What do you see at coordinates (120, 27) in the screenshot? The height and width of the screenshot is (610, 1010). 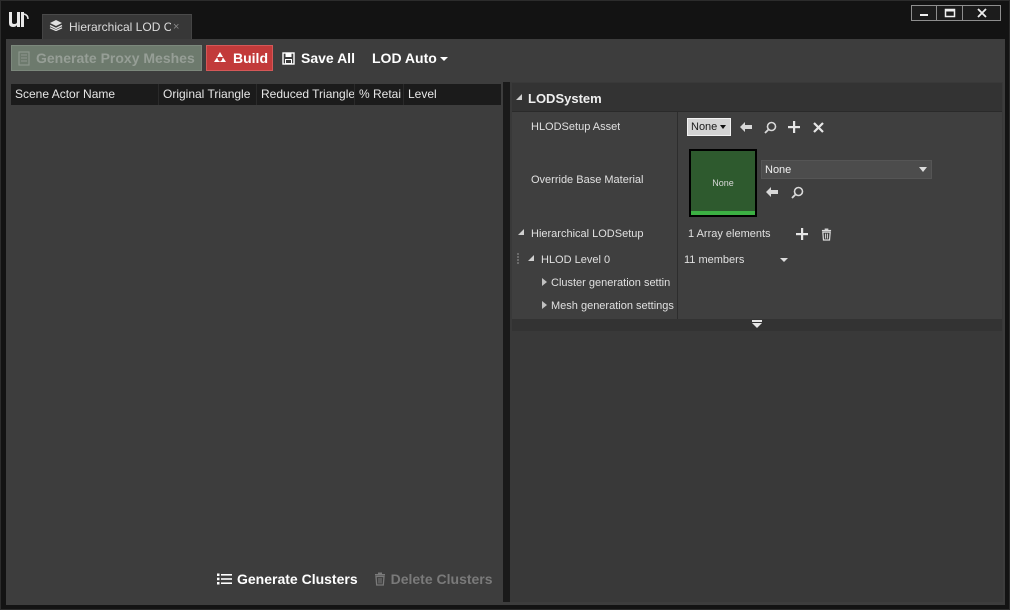 I see `tab-label: Hierarchical LOD O` at bounding box center [120, 27].